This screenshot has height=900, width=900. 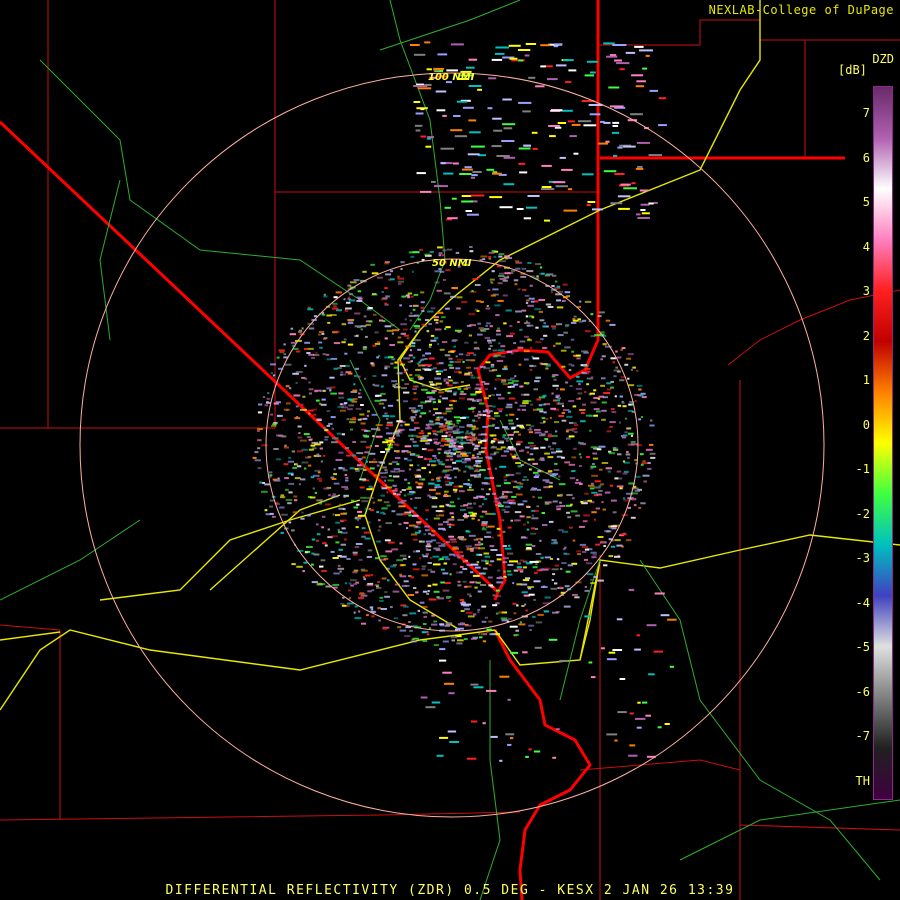 I want to click on legend-tick: -2, so click(x=862, y=513).